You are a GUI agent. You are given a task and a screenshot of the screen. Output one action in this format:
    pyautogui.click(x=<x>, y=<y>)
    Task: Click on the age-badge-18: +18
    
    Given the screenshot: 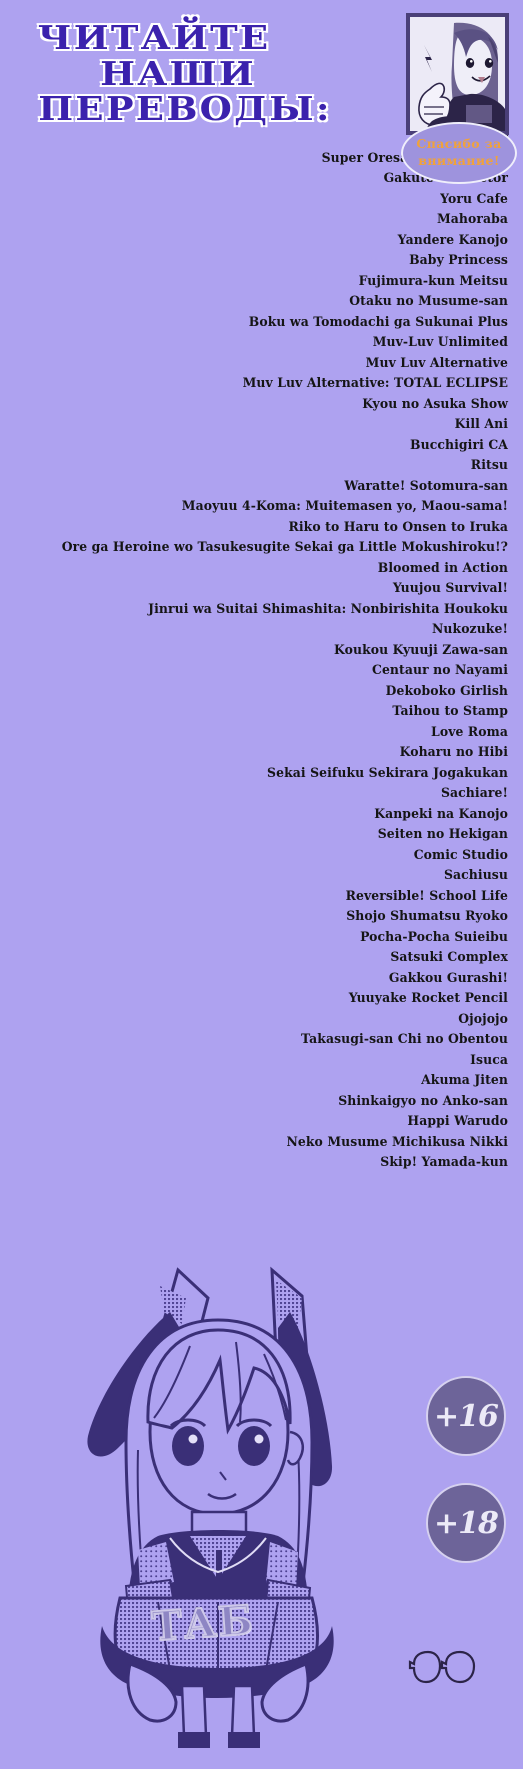 What is the action you would take?
    pyautogui.click(x=466, y=1523)
    